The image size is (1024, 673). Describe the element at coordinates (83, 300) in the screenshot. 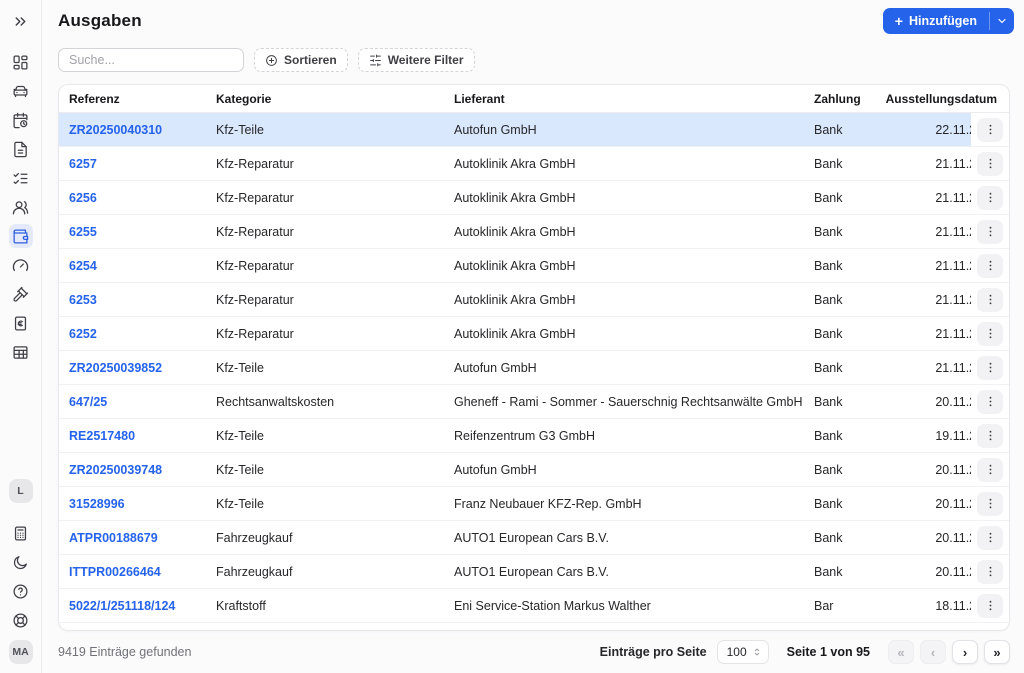

I see `reference-link: 6253` at that location.